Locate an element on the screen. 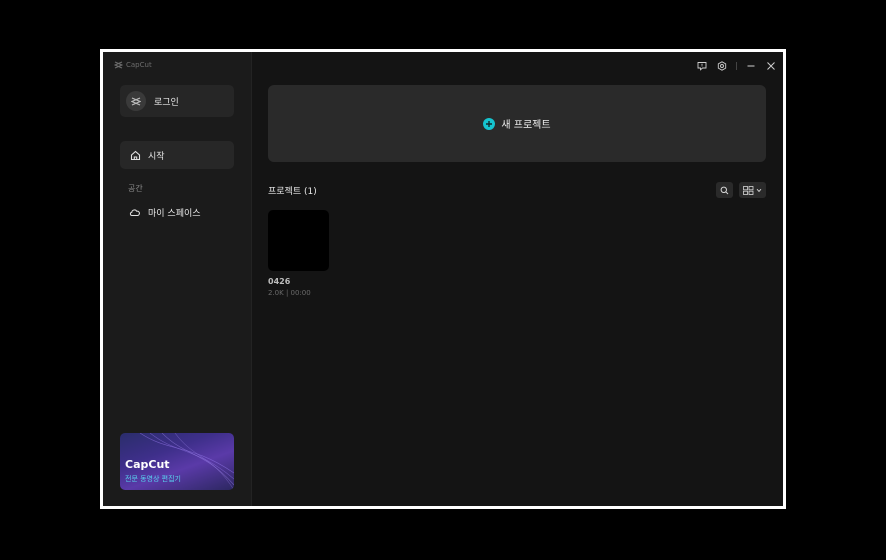 The height and width of the screenshot is (560, 886). promo-title: CapCut is located at coordinates (147, 464).